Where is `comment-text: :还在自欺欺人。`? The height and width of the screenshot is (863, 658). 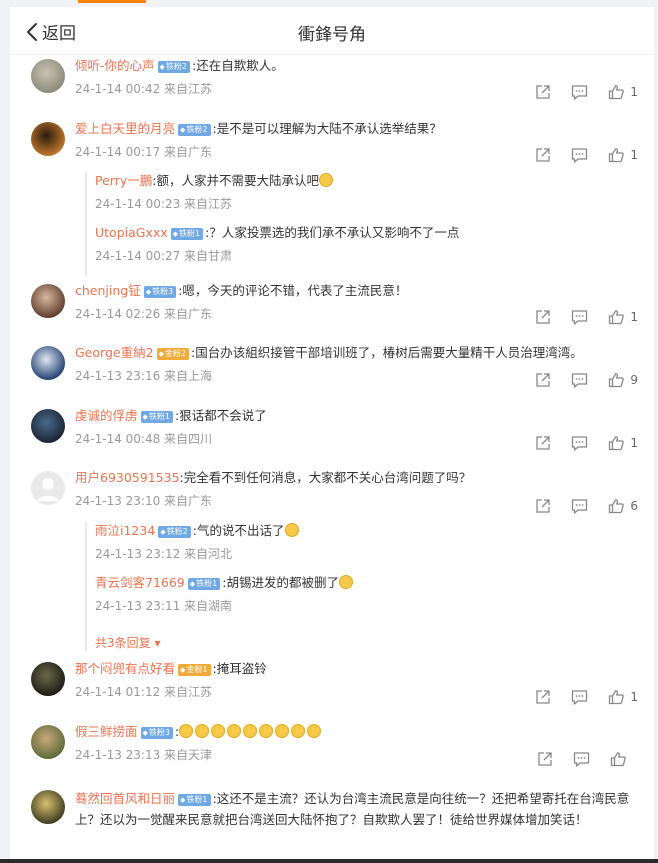
comment-text: :还在自欺欺人。 is located at coordinates (238, 65).